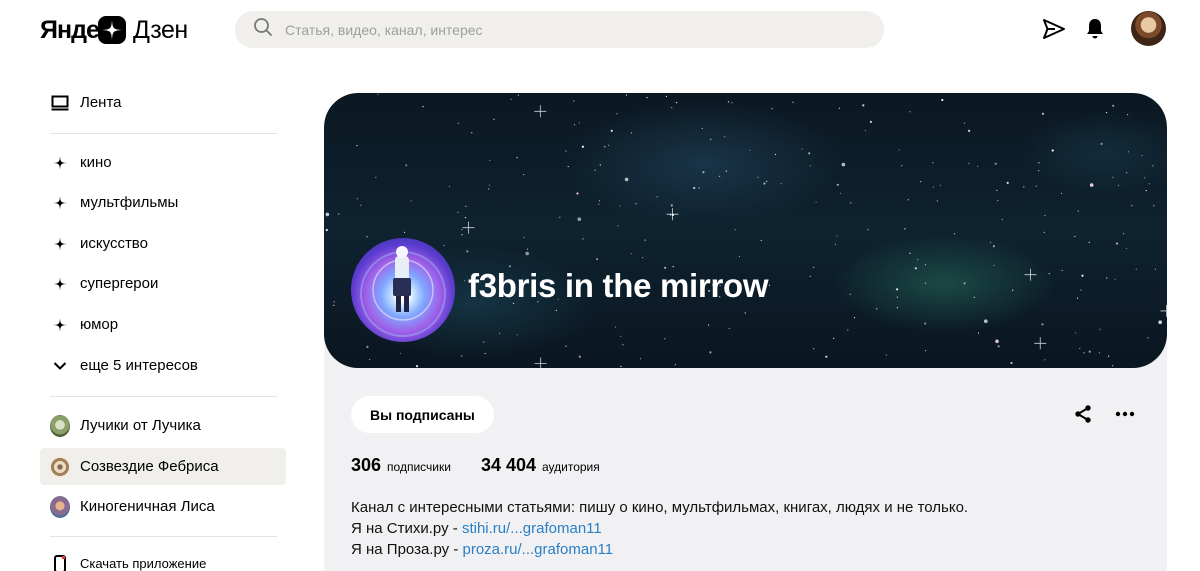 This screenshot has height=571, width=1200. I want to click on sidebar-item-label: Скачать приложение, so click(143, 563).